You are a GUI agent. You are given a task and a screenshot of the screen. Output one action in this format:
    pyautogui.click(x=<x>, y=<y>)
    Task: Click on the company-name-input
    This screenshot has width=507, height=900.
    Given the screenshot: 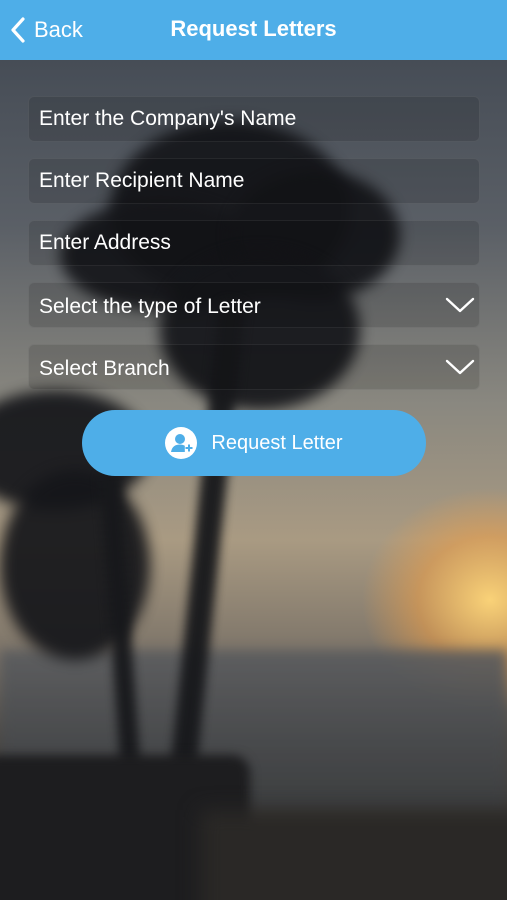 What is the action you would take?
    pyautogui.click(x=254, y=119)
    